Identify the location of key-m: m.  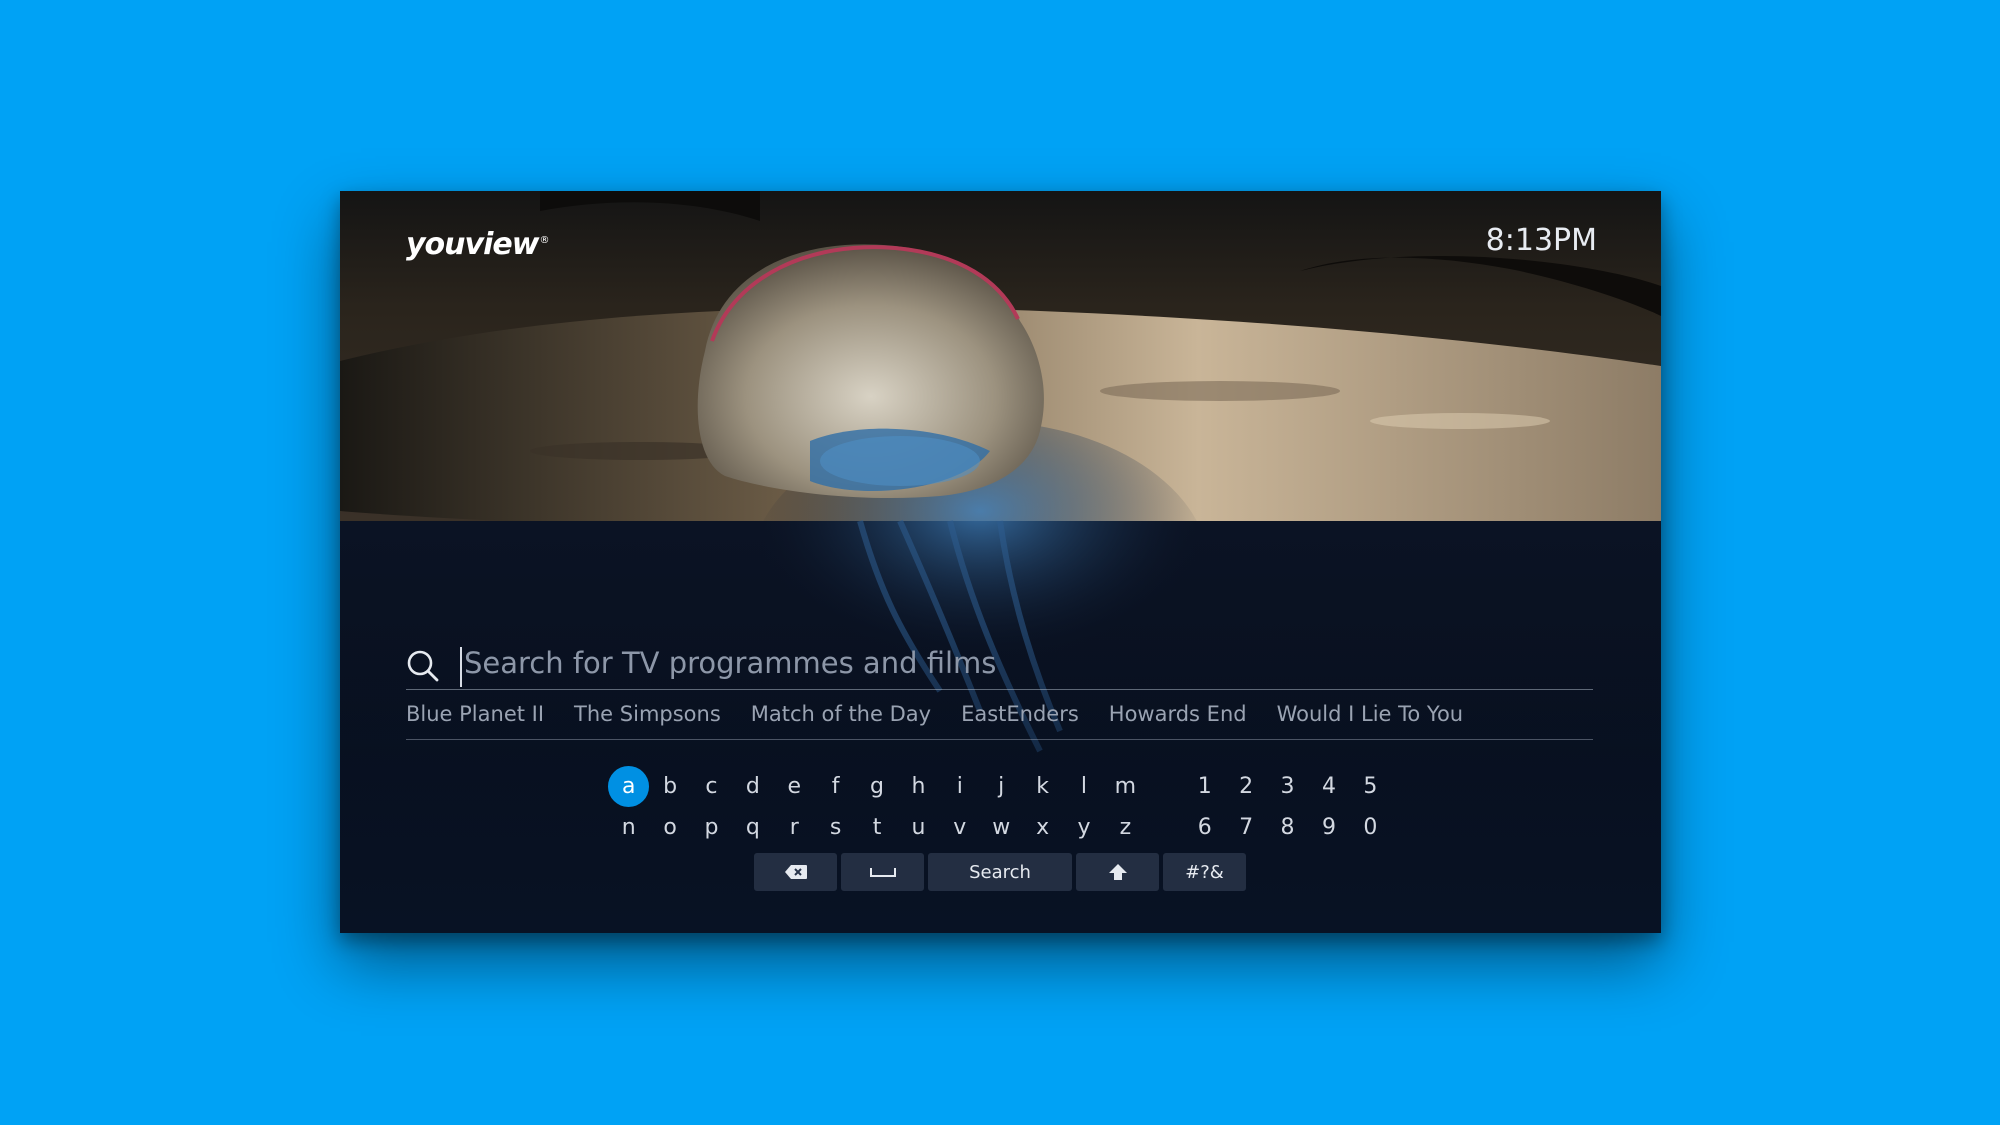
(1125, 786).